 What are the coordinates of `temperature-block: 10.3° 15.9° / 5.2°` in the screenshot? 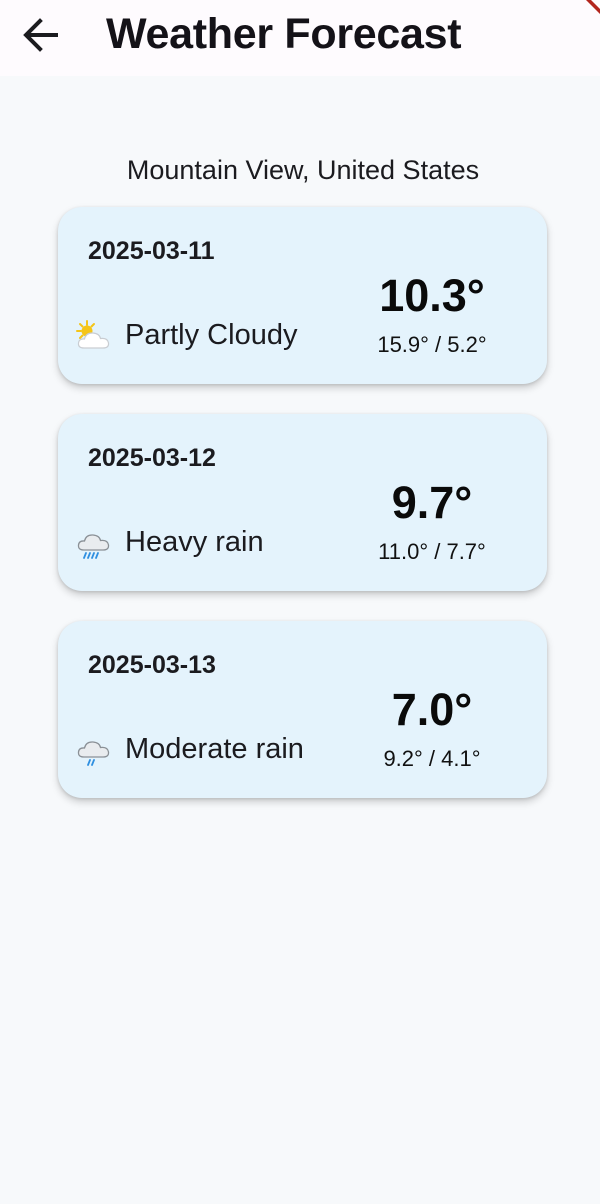 It's located at (432, 314).